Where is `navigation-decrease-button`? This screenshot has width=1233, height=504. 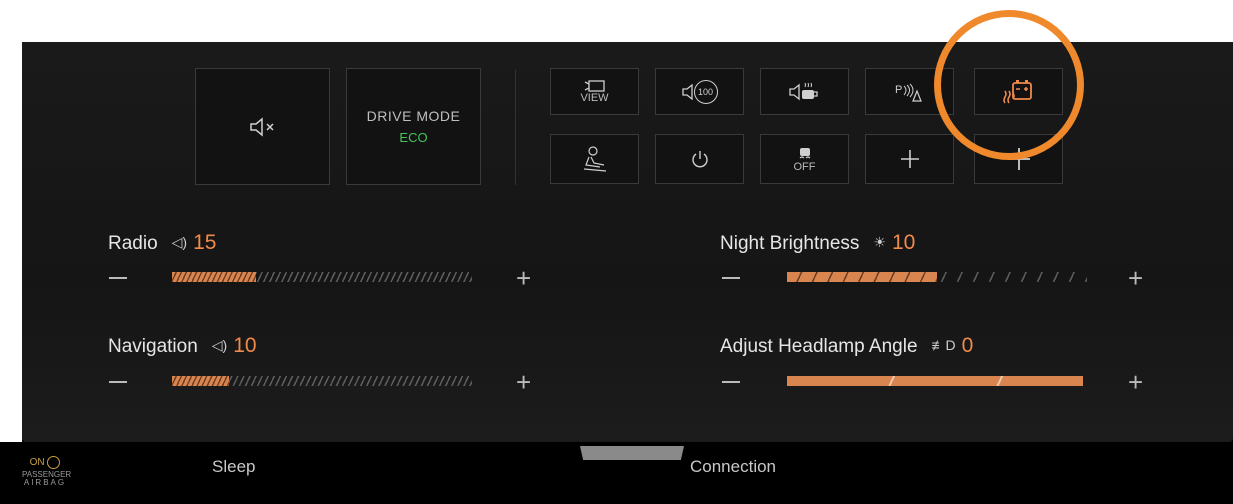 navigation-decrease-button is located at coordinates (118, 382).